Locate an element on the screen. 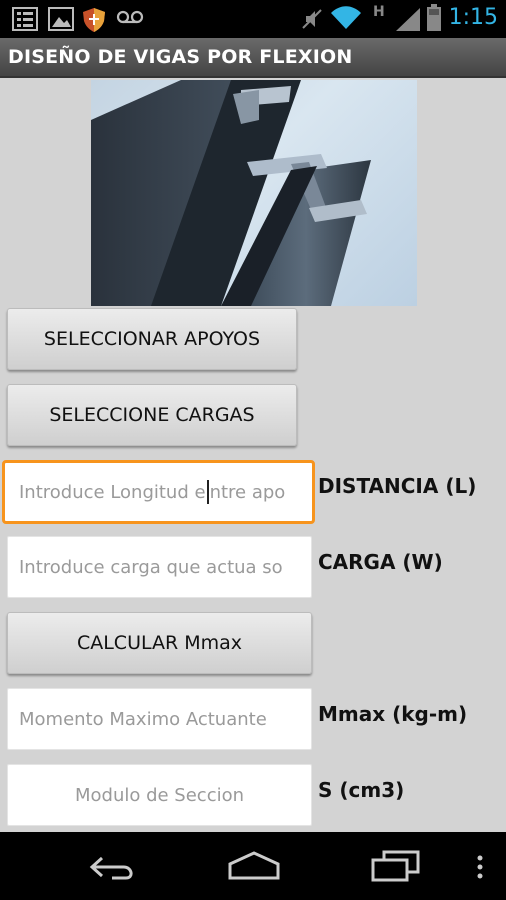  load-label: CARGA (W) is located at coordinates (380, 562).